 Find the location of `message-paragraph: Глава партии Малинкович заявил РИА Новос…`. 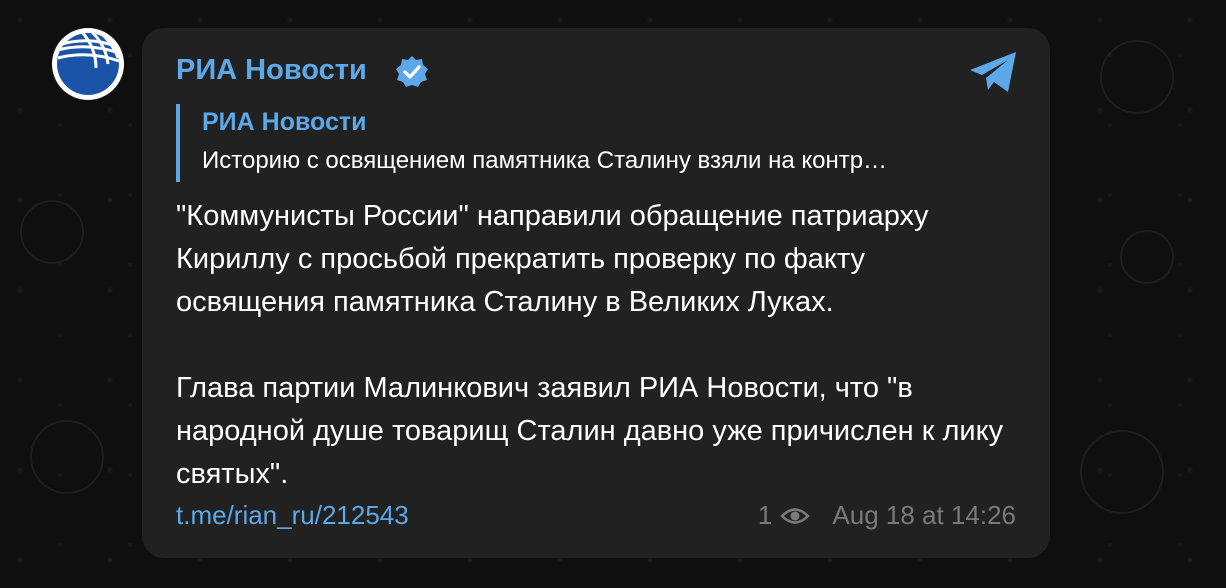

message-paragraph: Глава партии Малинкович заявил РИА Новос… is located at coordinates (590, 431).